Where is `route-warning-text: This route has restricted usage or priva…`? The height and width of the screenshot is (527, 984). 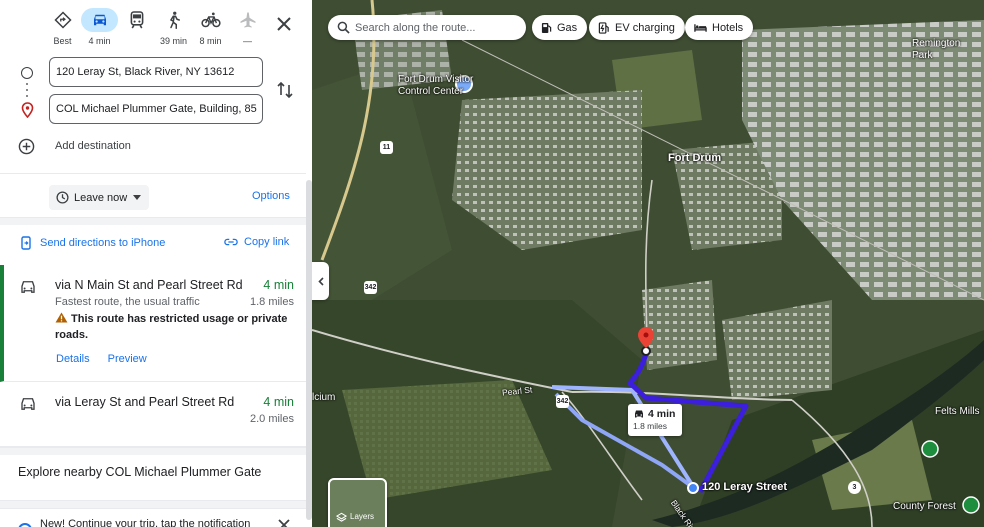
route-warning-text: This route has restricted usage or priva… is located at coordinates (171, 327).